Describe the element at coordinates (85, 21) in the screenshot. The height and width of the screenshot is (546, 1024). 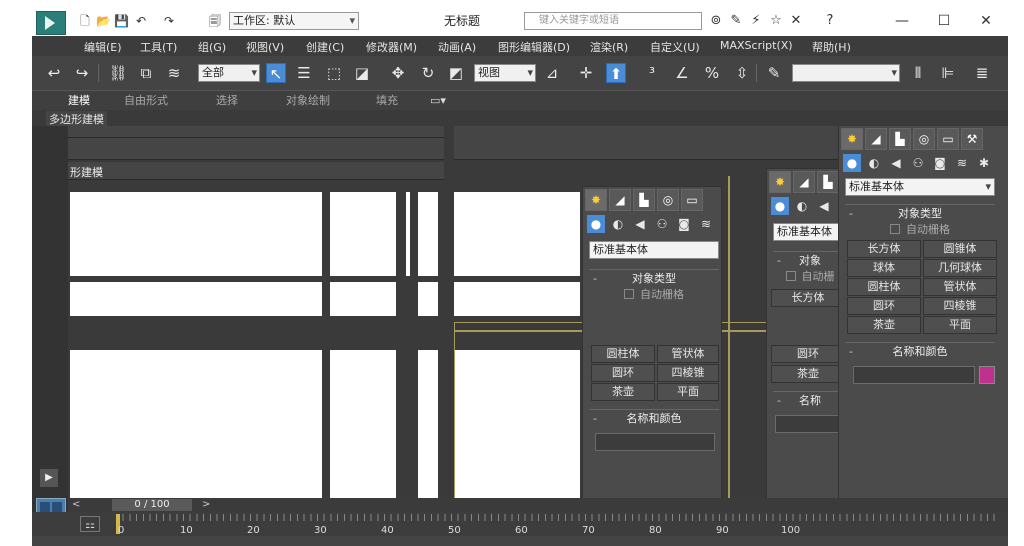
I see `new-file-icon: 🗋` at that location.